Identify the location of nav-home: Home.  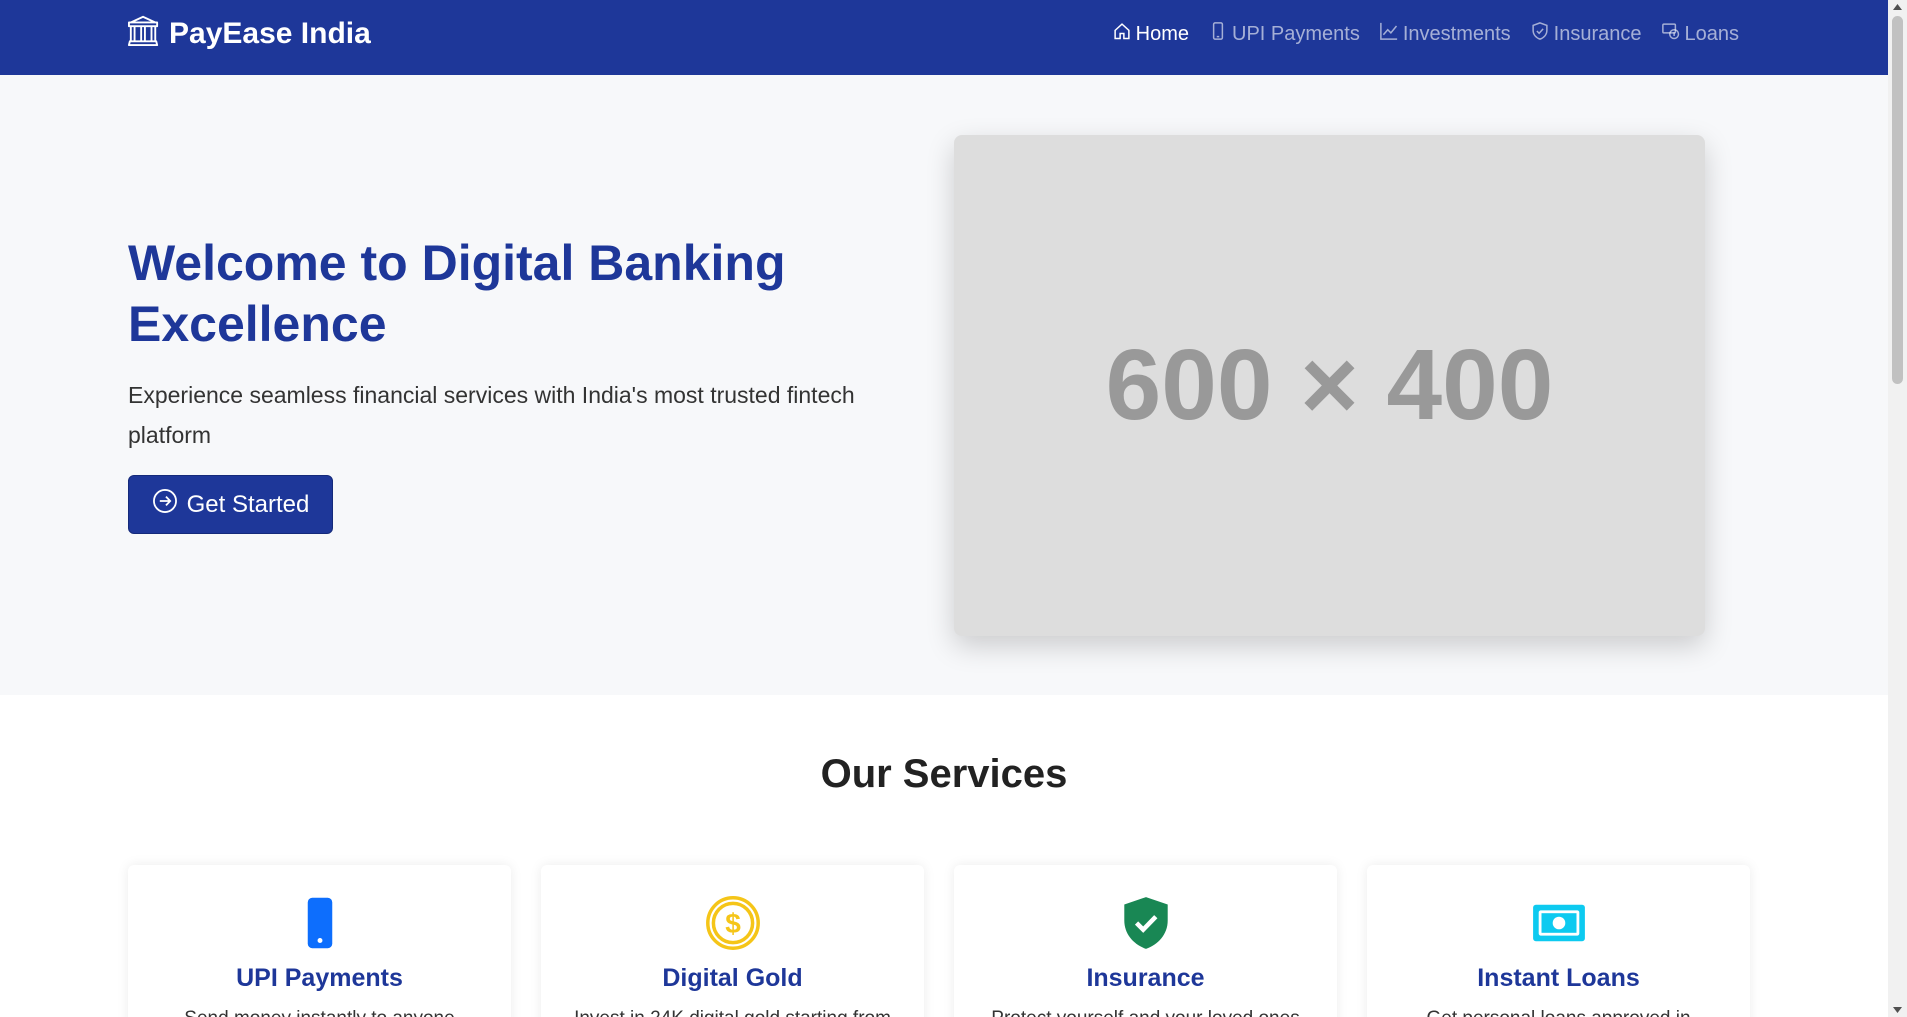
(1150, 34).